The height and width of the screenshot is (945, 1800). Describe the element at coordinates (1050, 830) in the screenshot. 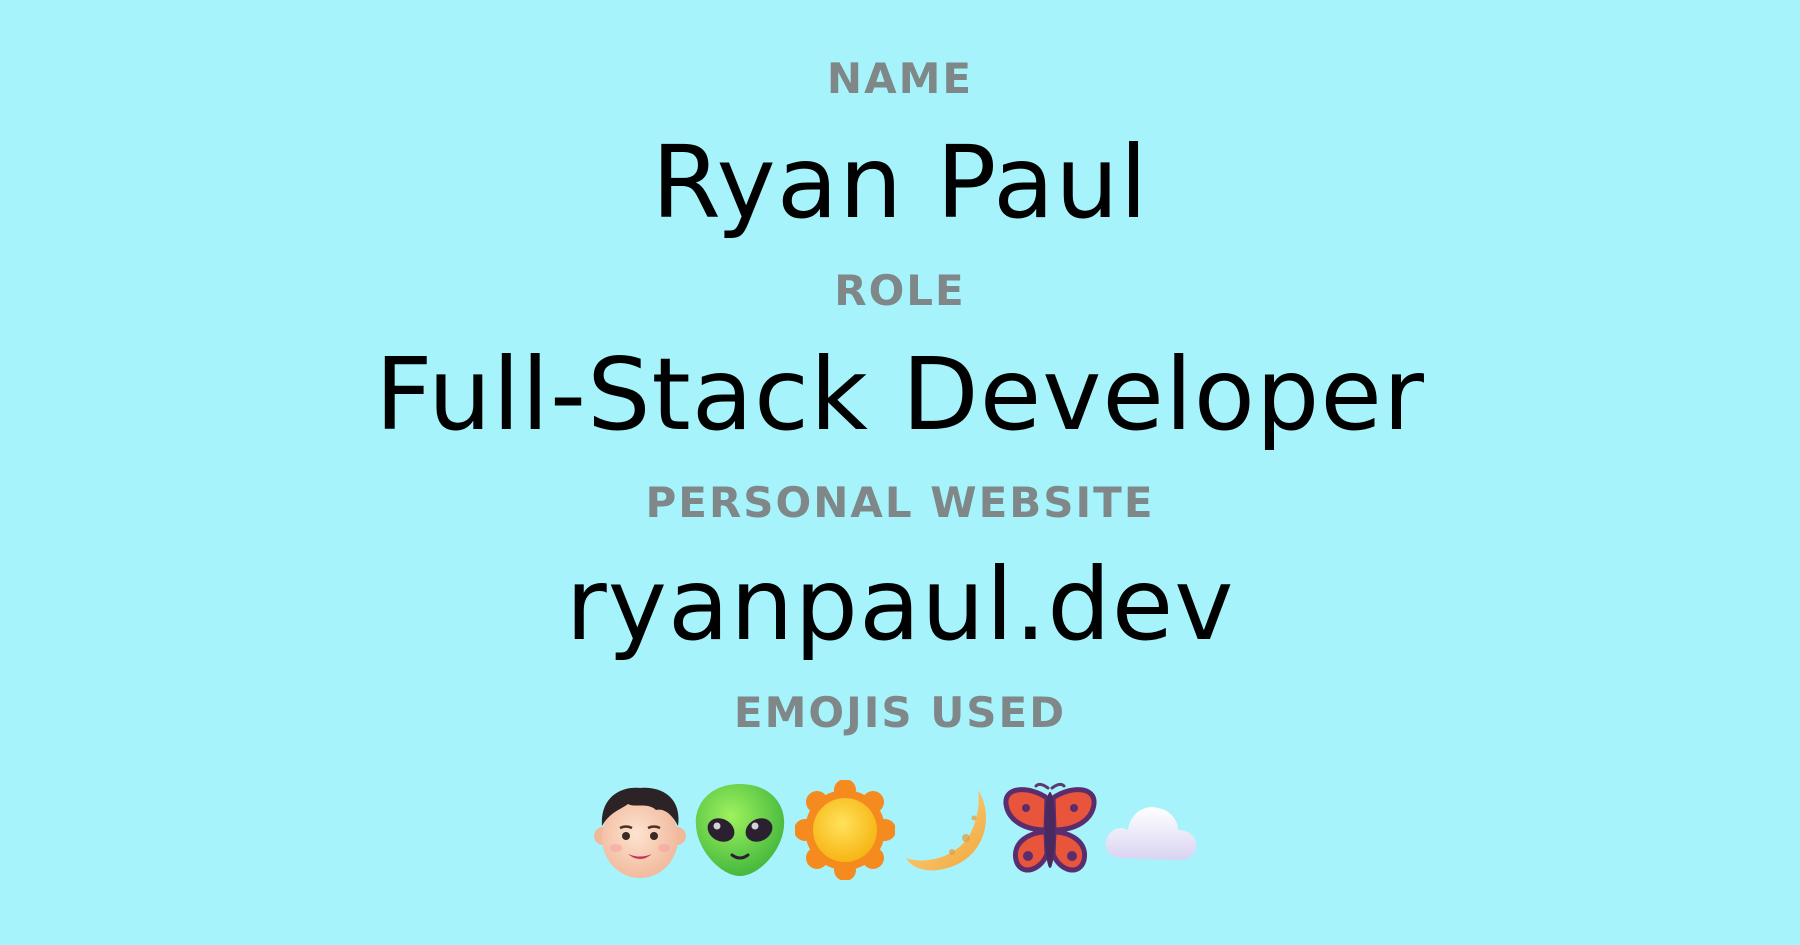

I see `butterfly-icon` at that location.